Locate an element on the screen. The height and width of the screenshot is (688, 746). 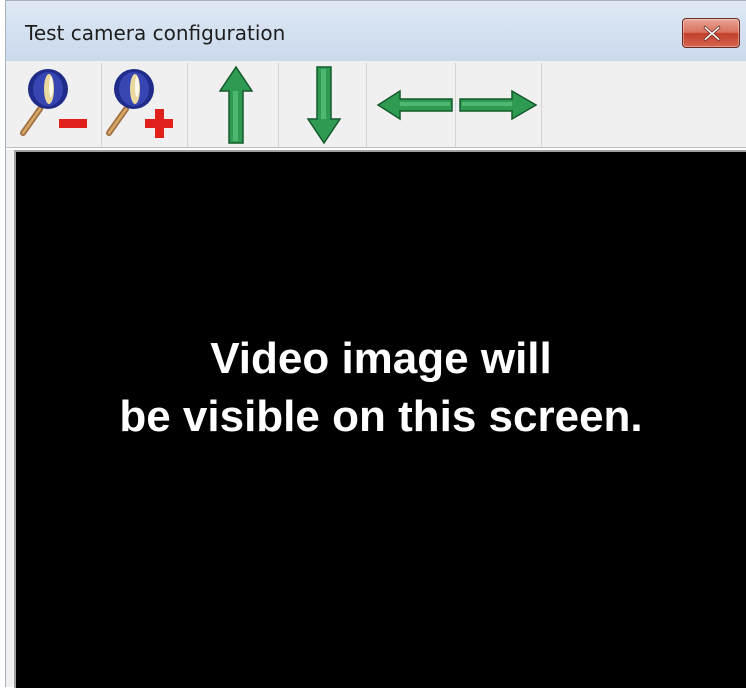
window-title: Test camera configuration is located at coordinates (155, 33).